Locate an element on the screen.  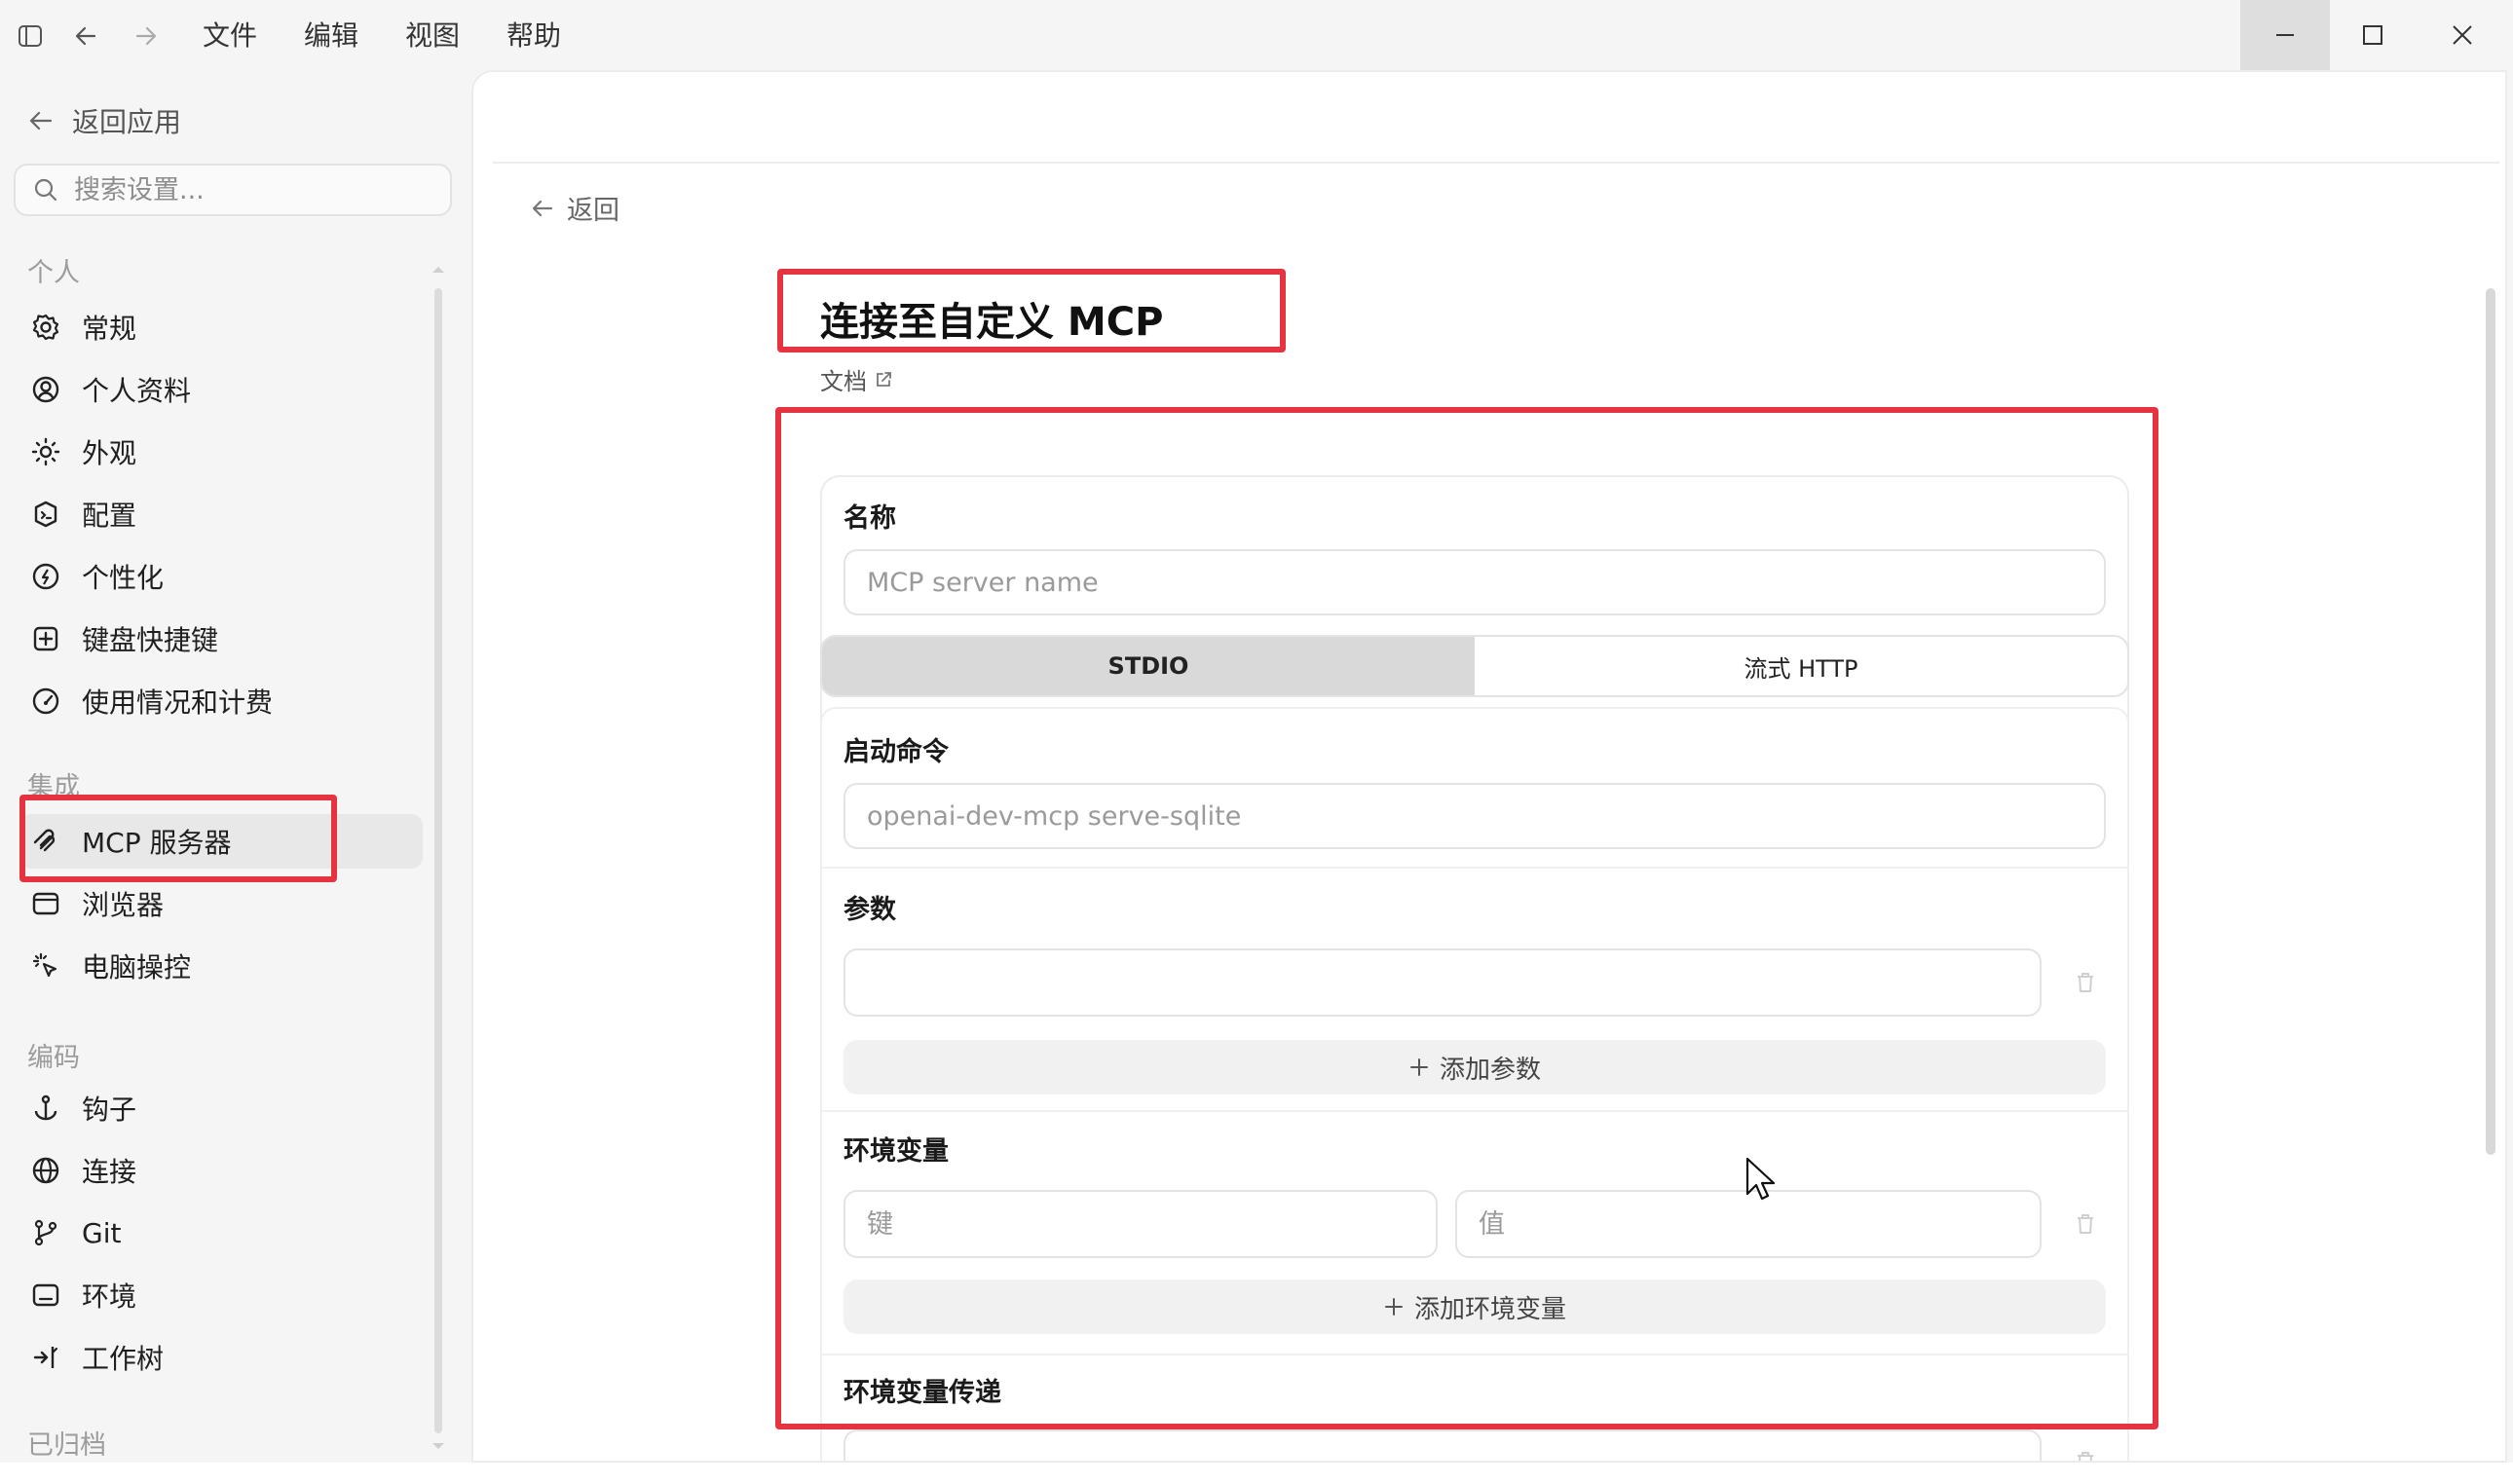
mcp-icon is located at coordinates (45, 841).